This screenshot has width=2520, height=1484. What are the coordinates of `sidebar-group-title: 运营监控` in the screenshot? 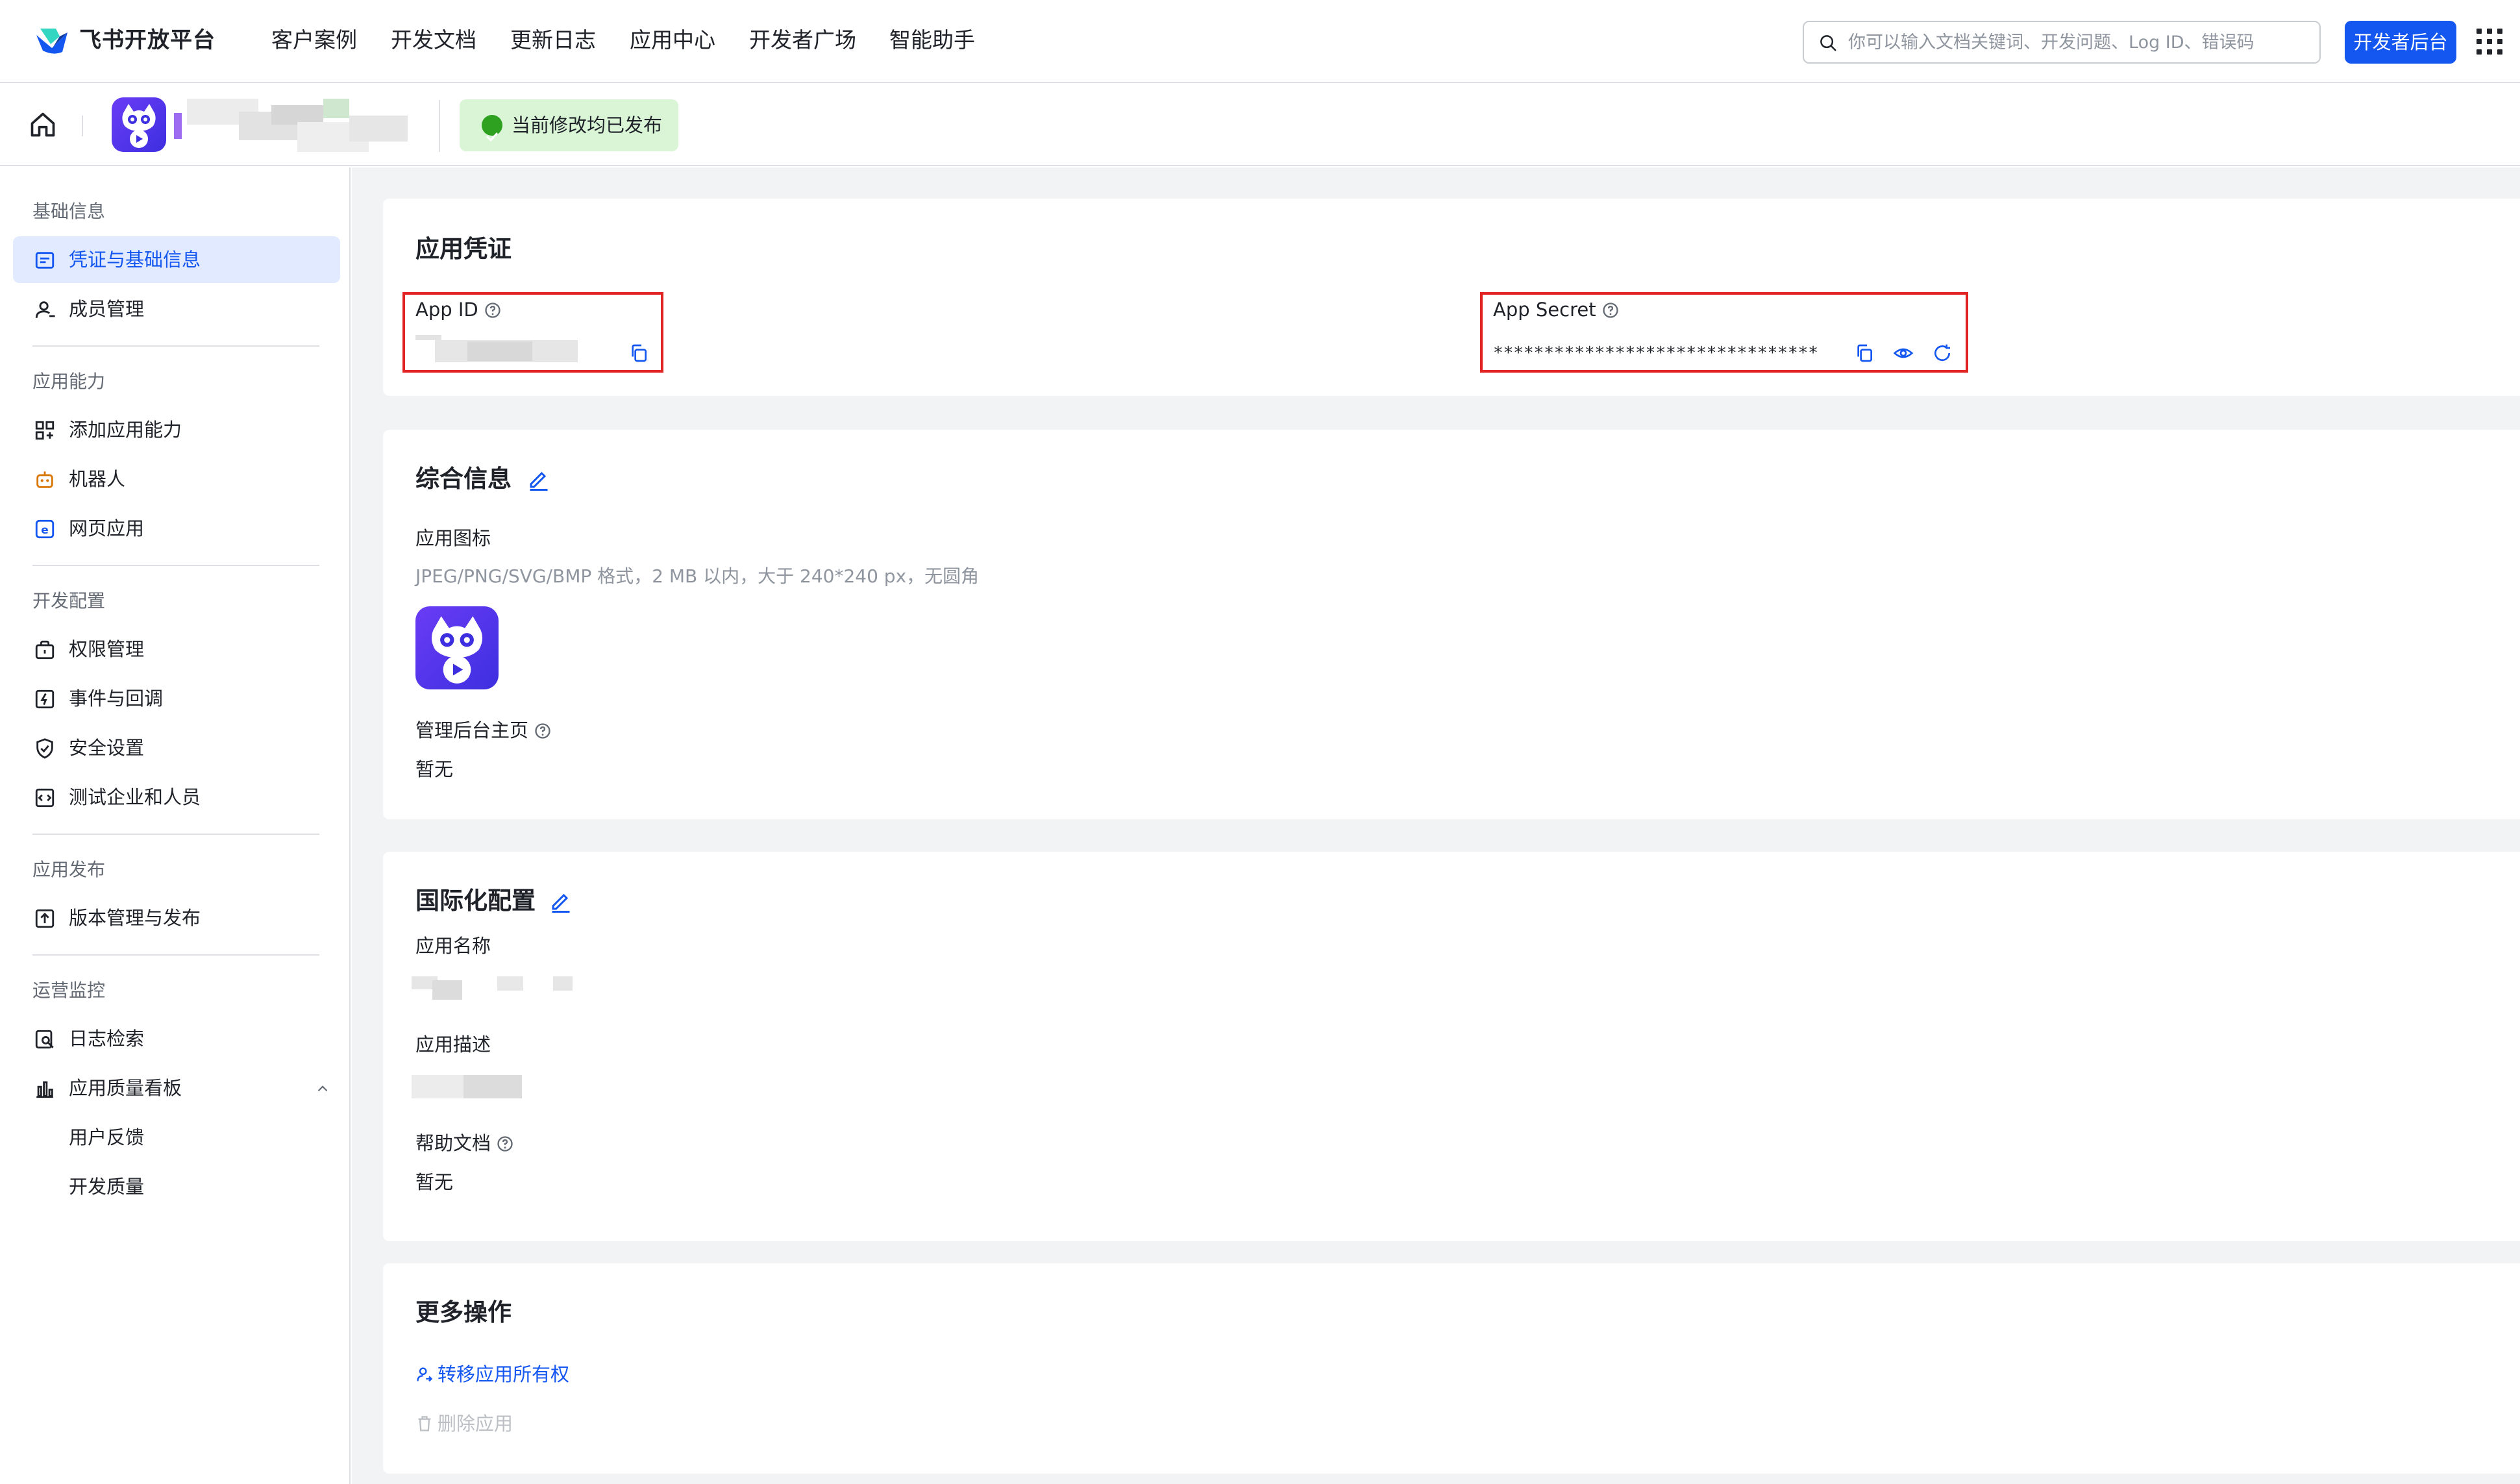 It's located at (69, 990).